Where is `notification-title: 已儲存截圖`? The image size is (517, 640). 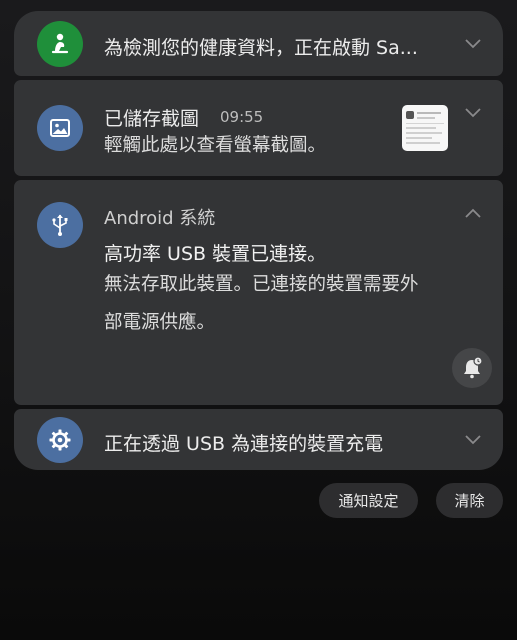 notification-title: 已儲存截圖 is located at coordinates (152, 119).